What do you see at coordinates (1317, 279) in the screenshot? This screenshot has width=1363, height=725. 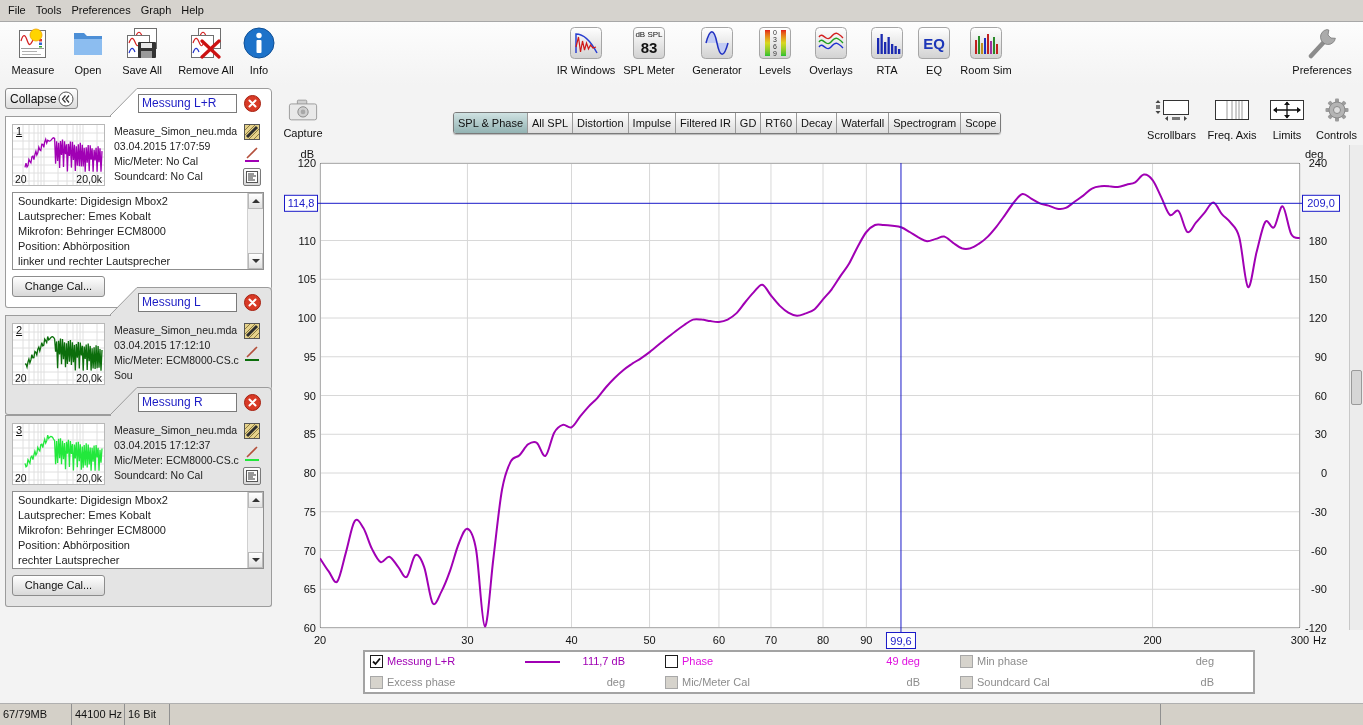 I see `phase-axis-tick-label: 150` at bounding box center [1317, 279].